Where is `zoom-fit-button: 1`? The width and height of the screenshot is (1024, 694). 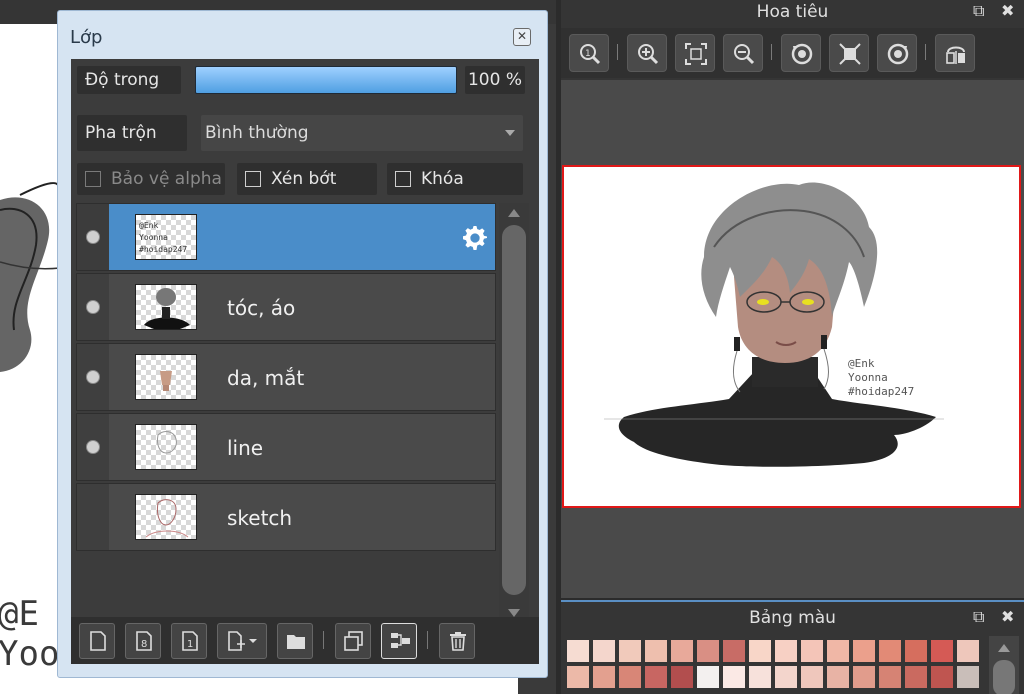 zoom-fit-button: 1 is located at coordinates (589, 53).